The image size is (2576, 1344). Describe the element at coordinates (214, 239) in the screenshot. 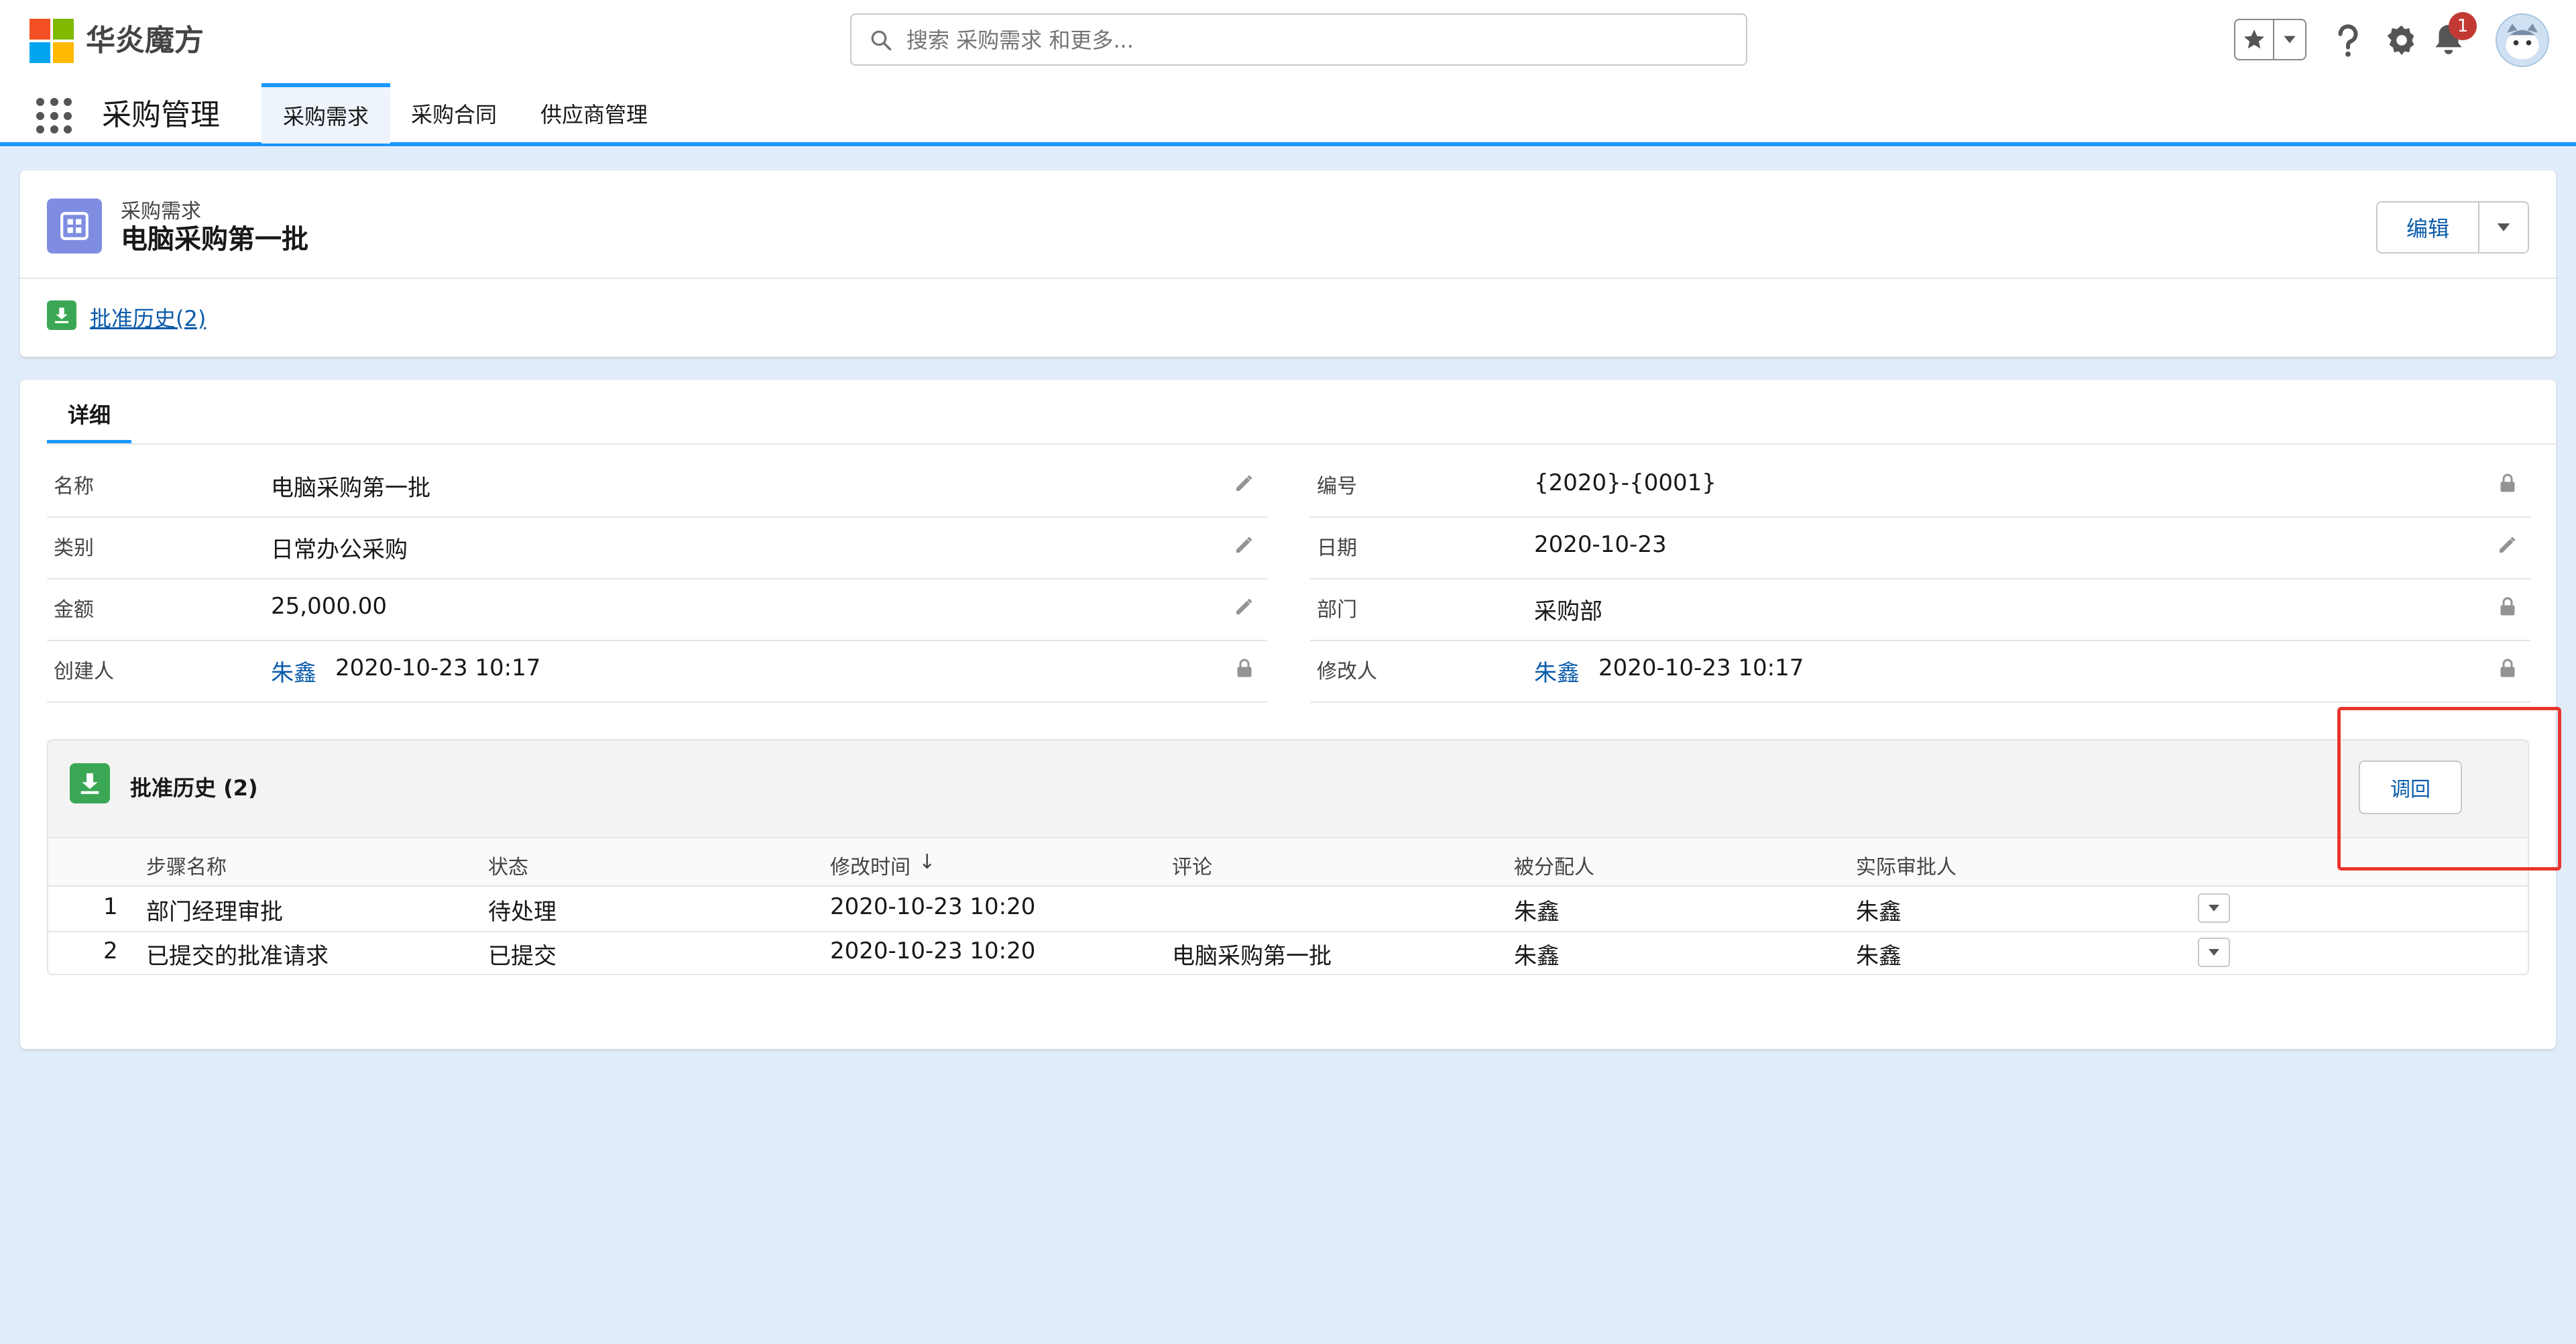

I see `record-title: 电脑采购第一批` at that location.